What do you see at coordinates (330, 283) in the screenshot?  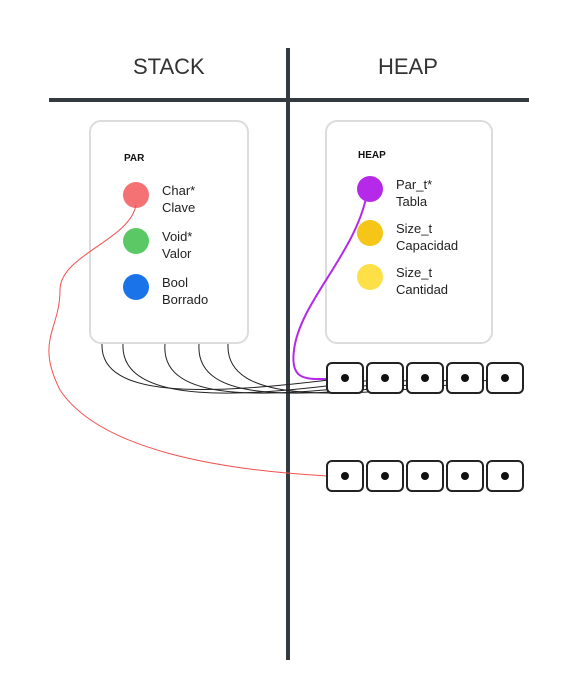 I see `tabla-pointer-link` at bounding box center [330, 283].